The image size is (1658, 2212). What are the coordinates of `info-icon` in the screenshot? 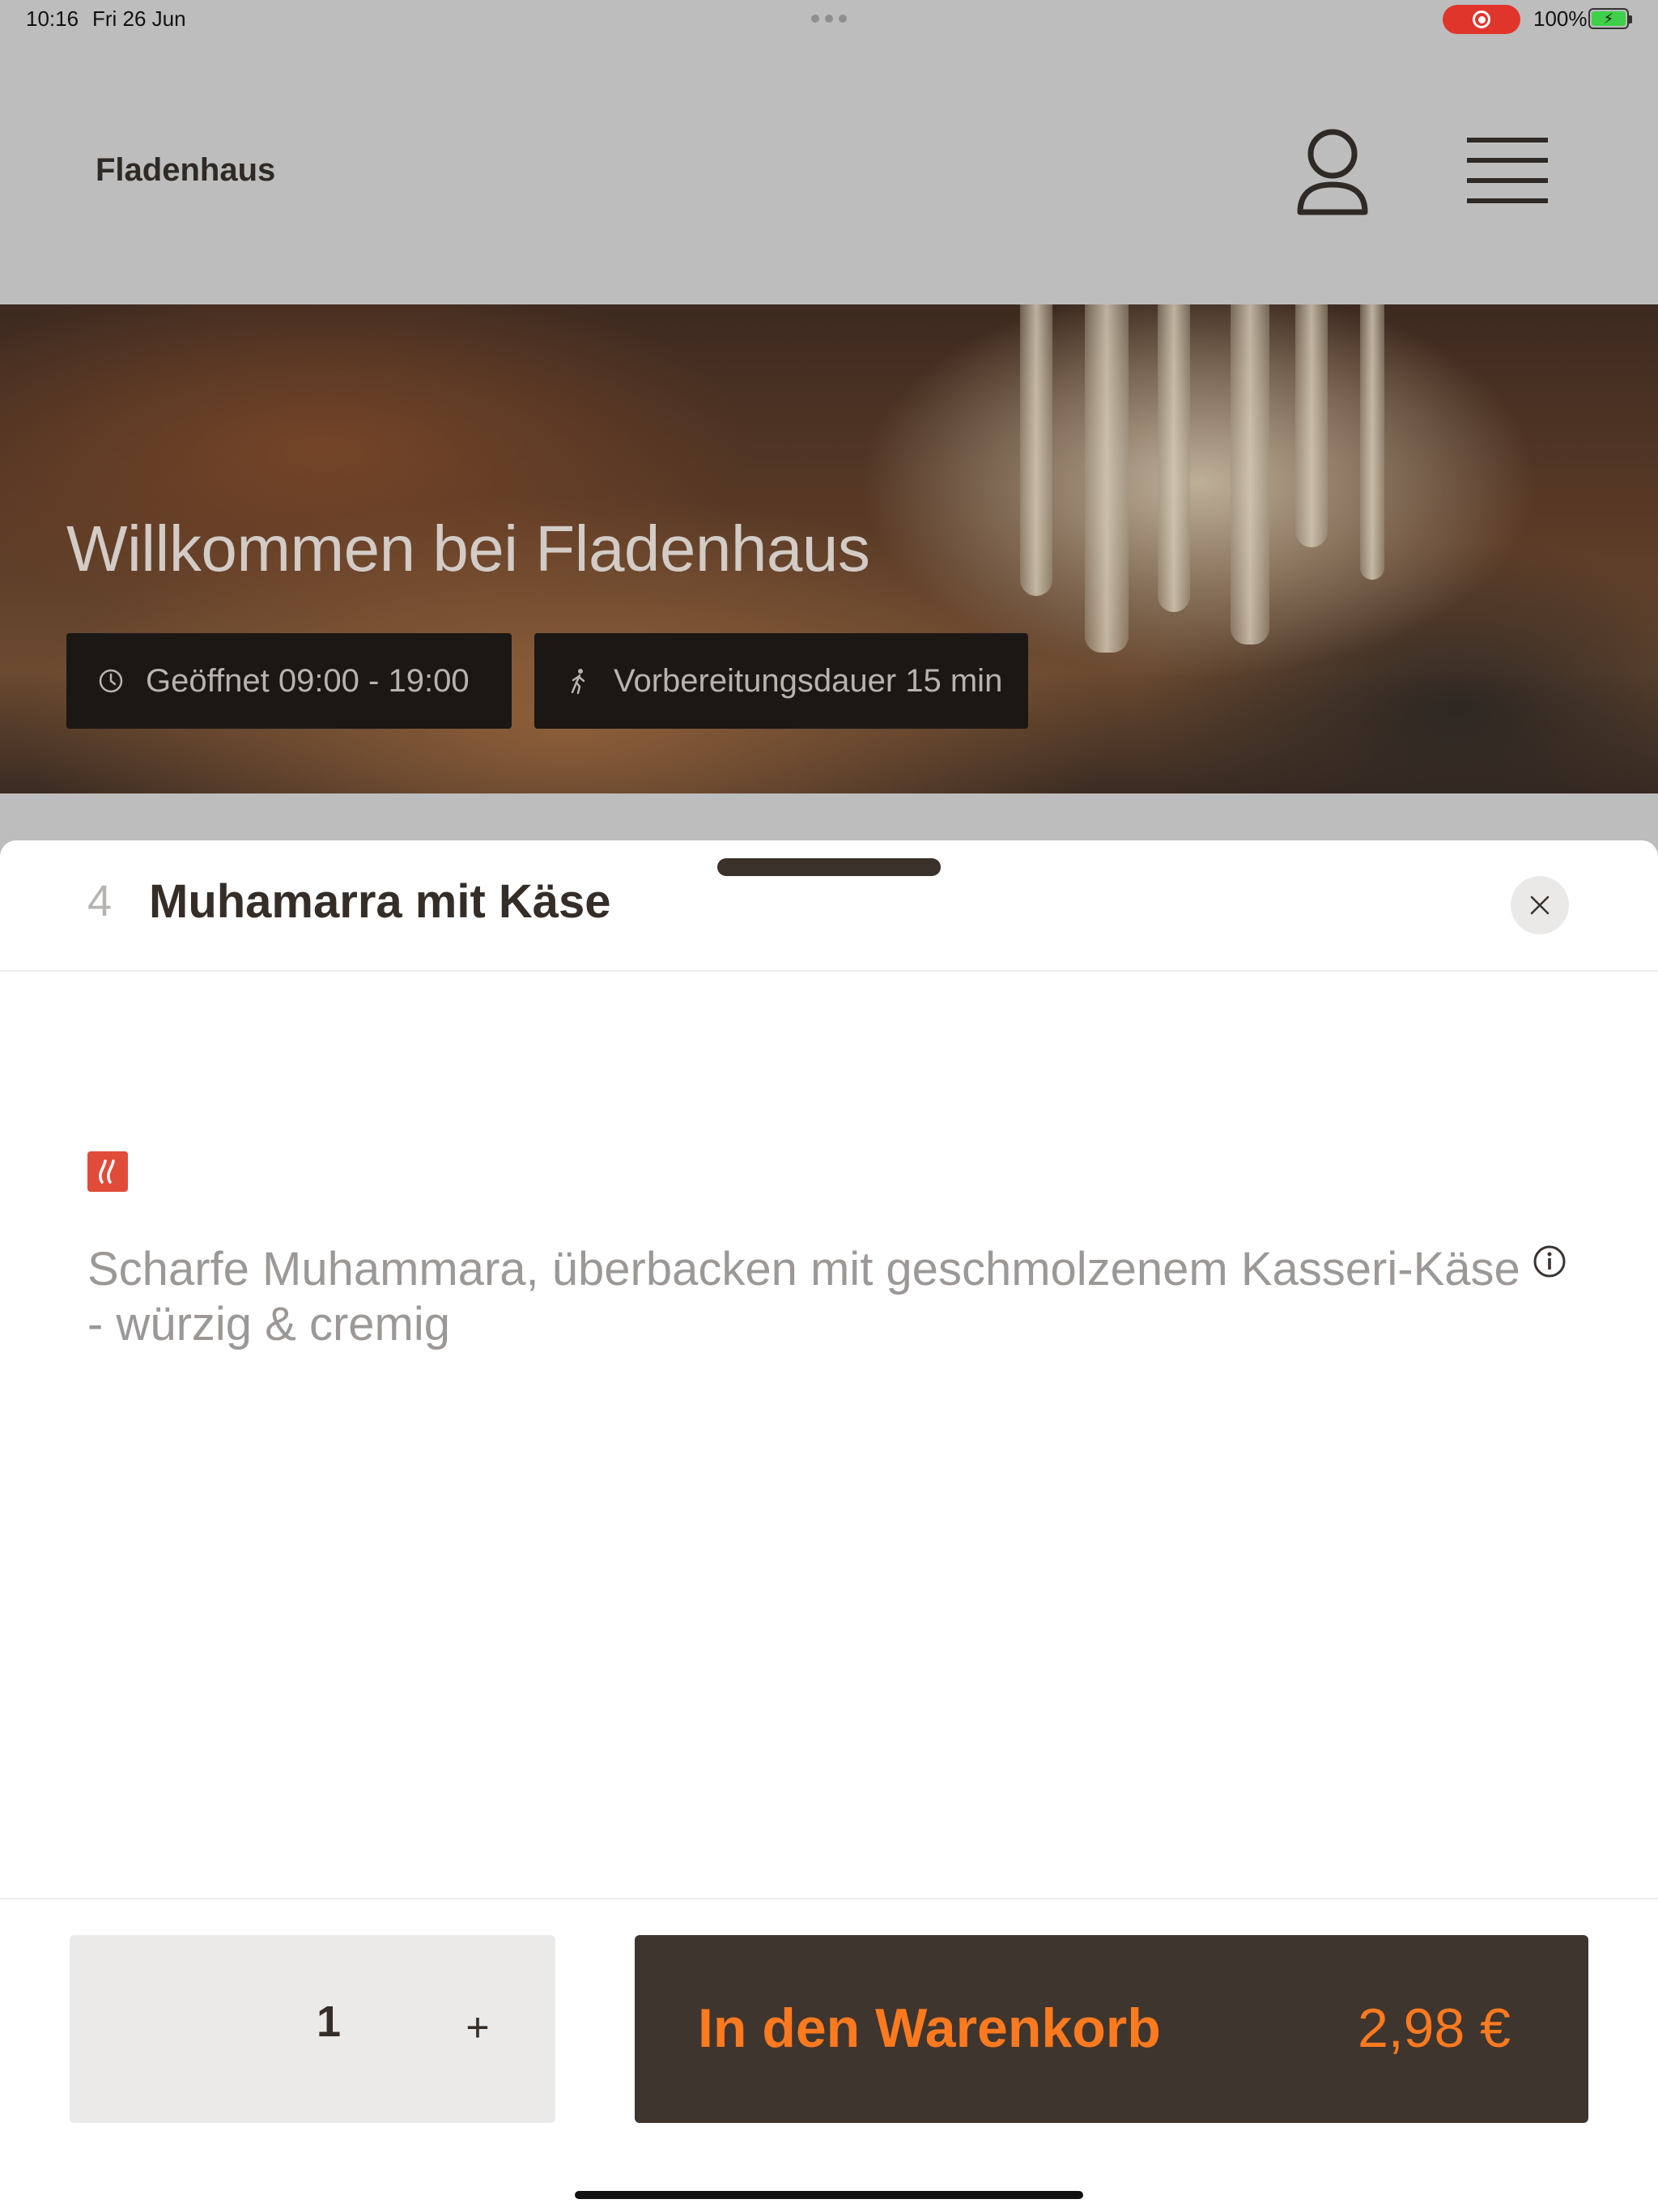 It's located at (1549, 1262).